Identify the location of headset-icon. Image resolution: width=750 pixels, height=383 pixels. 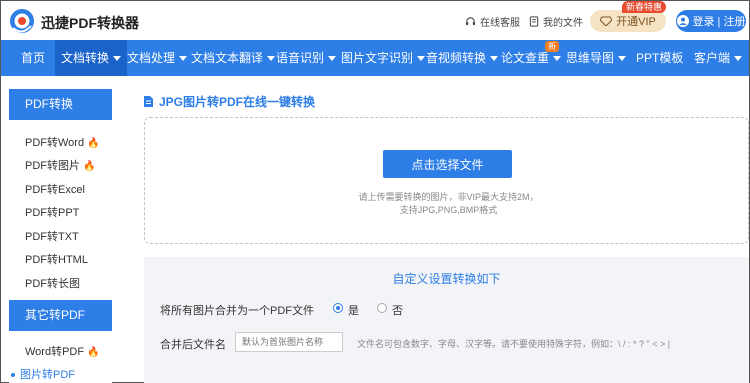
(470, 21).